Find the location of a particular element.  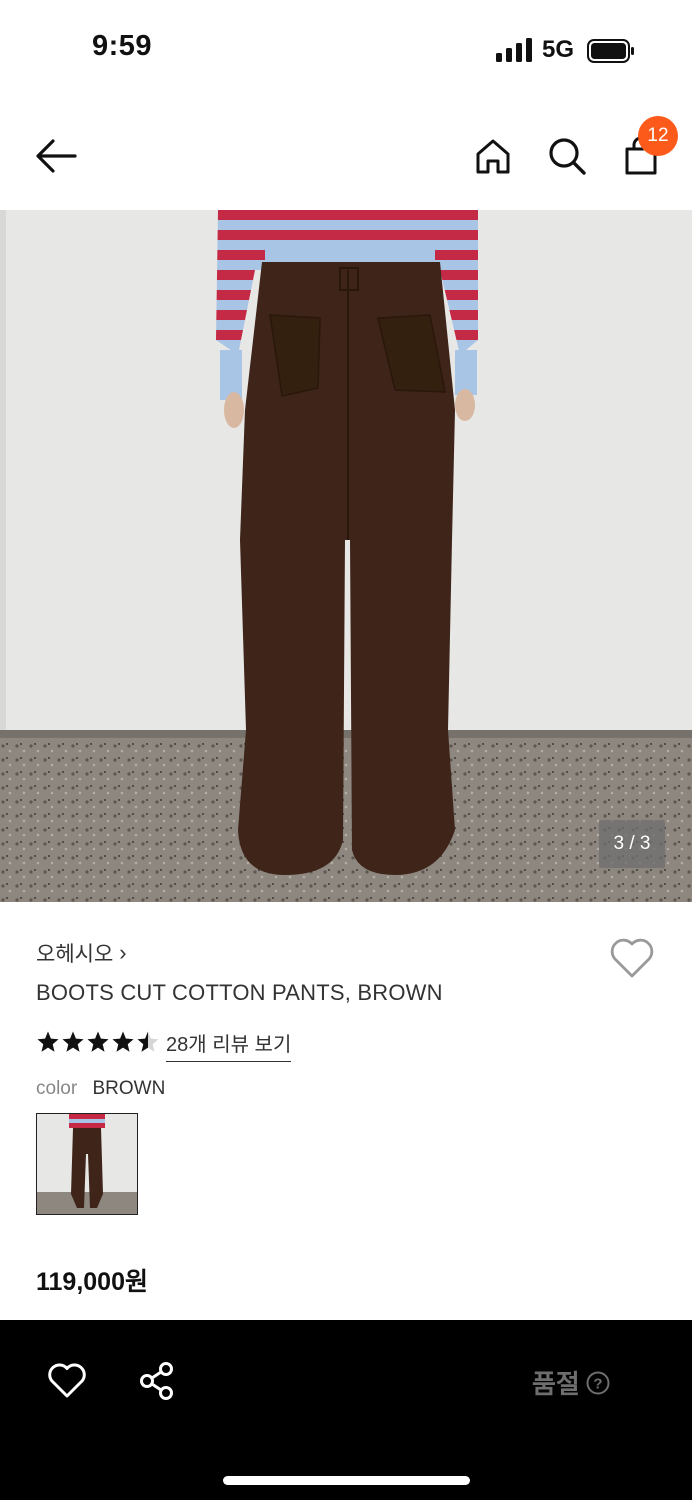

share-button is located at coordinates (157, 1383).